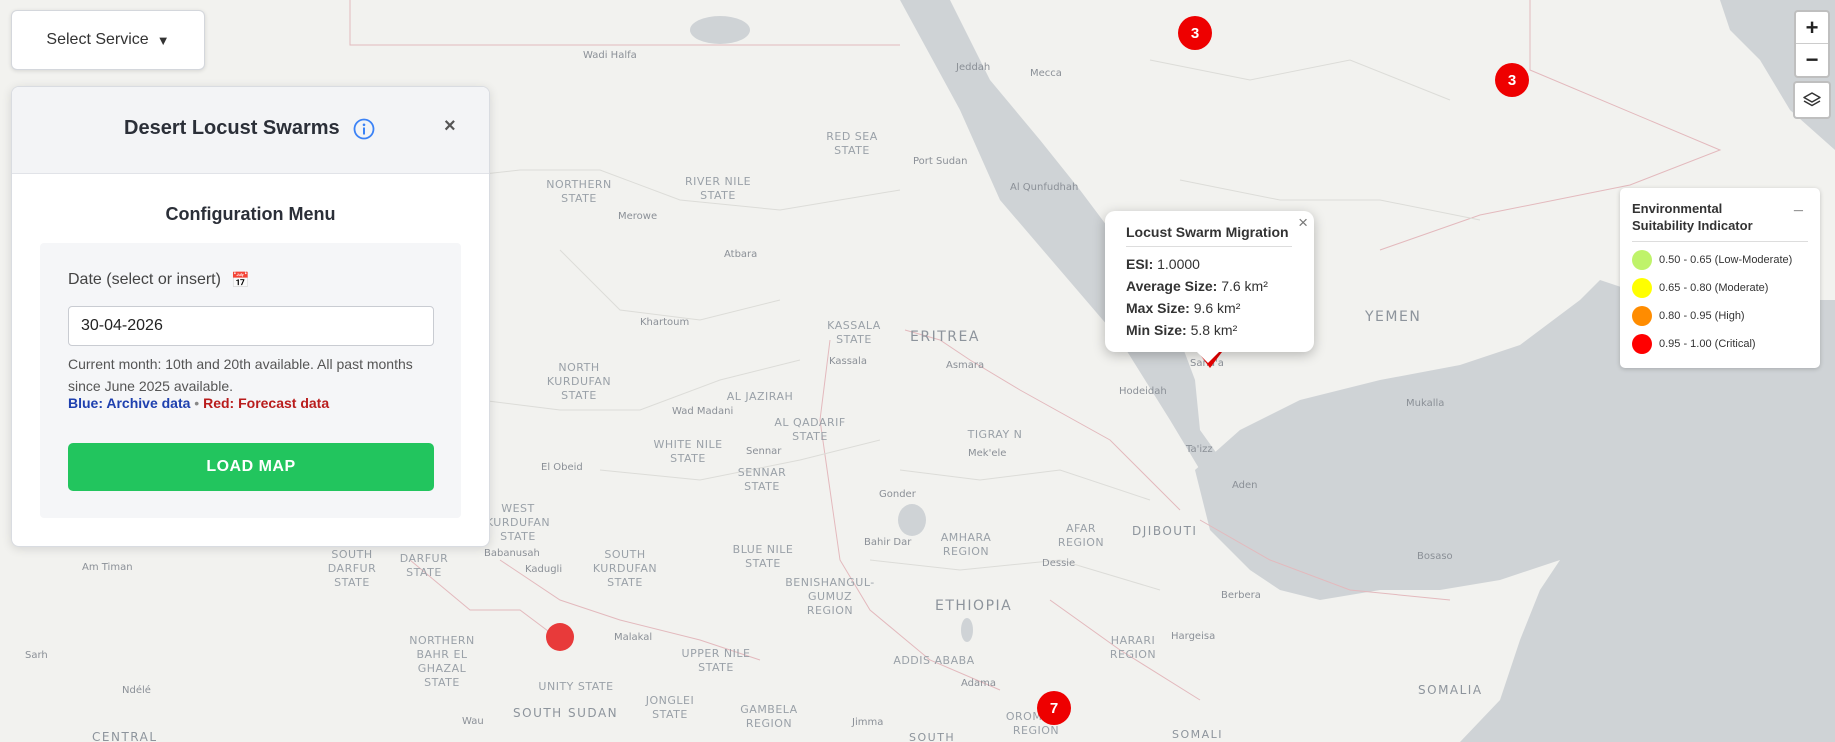  What do you see at coordinates (565, 713) in the screenshot?
I see `map-label-south-sudan: SOUTH SUDAN` at bounding box center [565, 713].